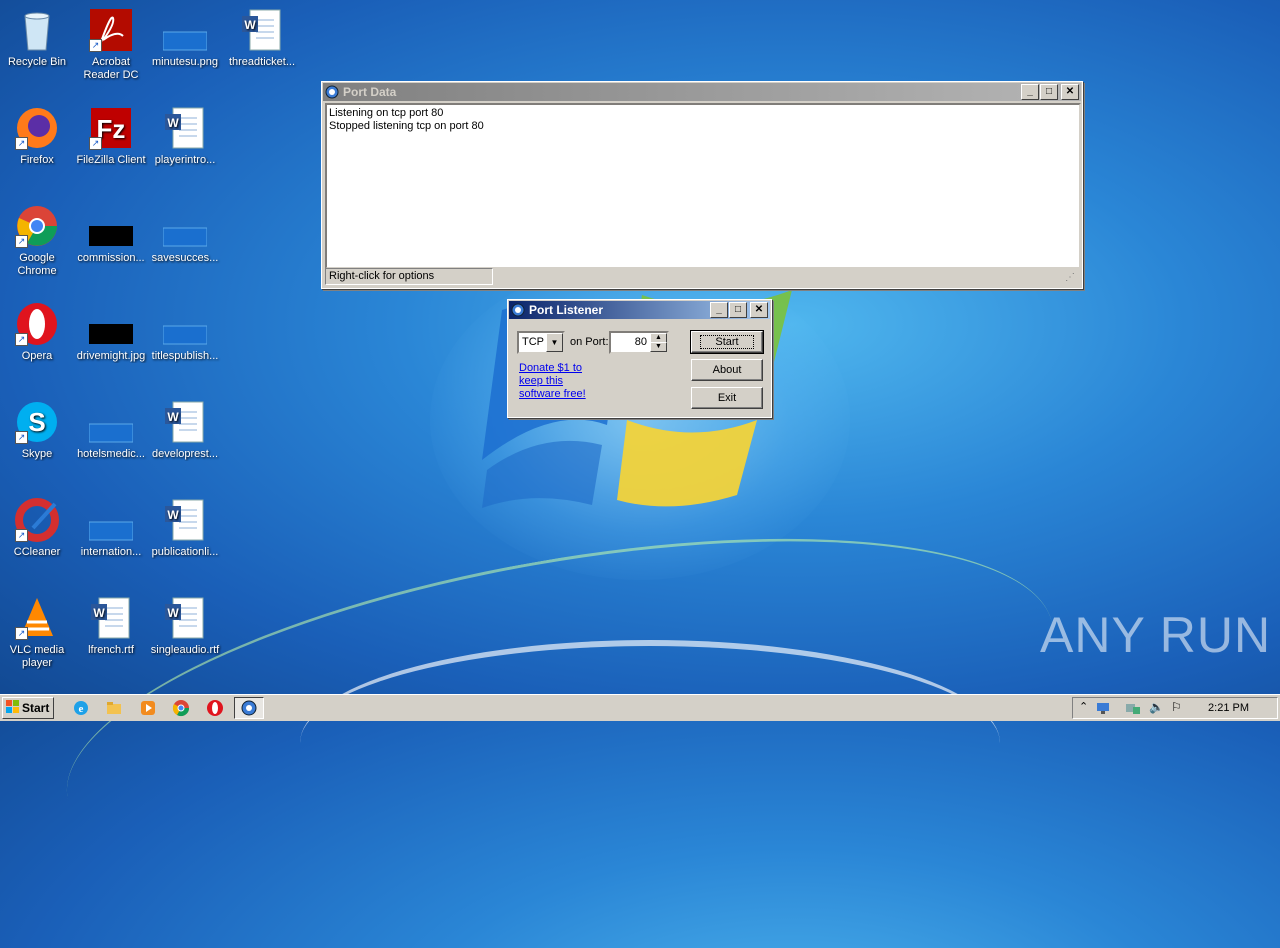 The width and height of the screenshot is (1280, 948). What do you see at coordinates (111, 134) in the screenshot?
I see `desktop-icon-filezilla: Fz ↗ FileZilla Client` at bounding box center [111, 134].